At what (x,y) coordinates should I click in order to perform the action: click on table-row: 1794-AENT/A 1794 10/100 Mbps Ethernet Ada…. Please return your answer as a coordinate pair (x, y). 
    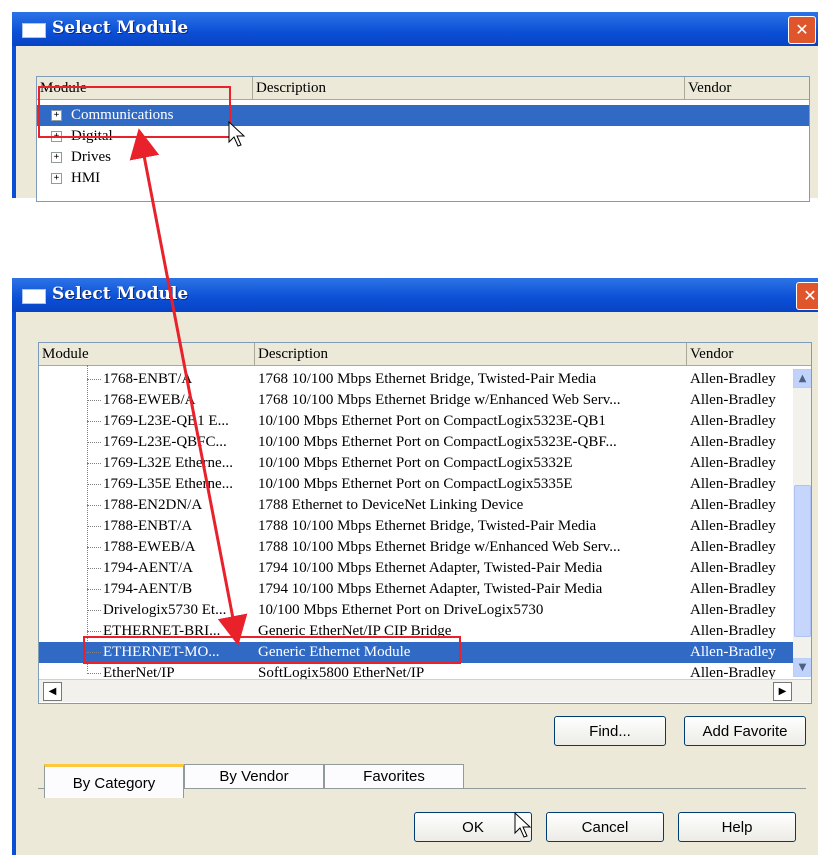
    Looking at the image, I should click on (416, 568).